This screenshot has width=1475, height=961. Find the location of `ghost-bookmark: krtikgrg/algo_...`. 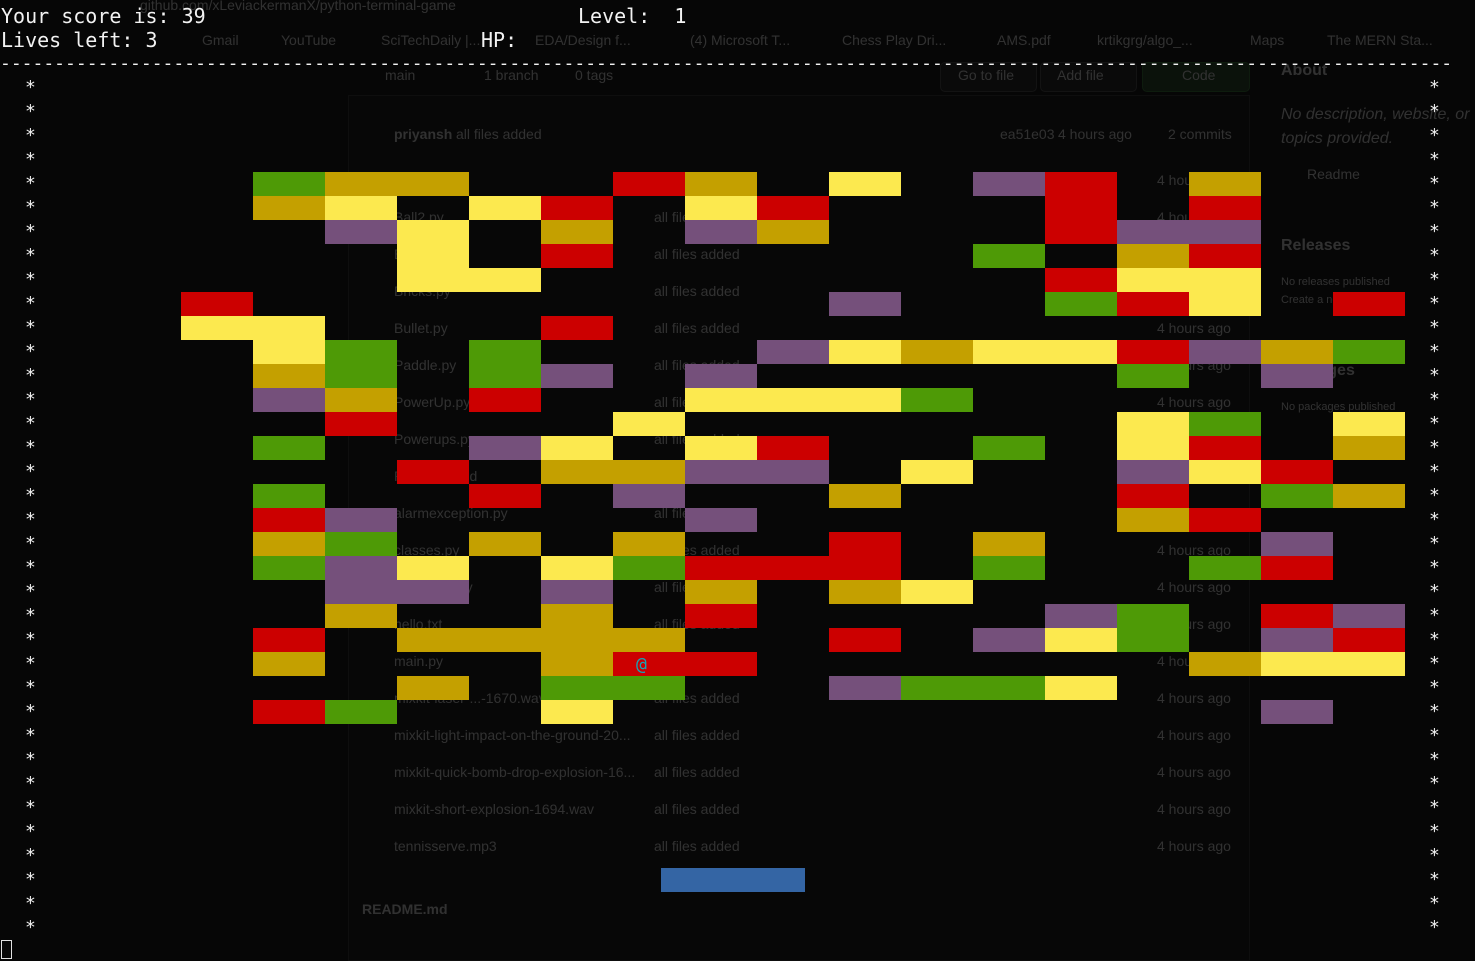

ghost-bookmark: krtikgrg/algo_... is located at coordinates (1145, 40).